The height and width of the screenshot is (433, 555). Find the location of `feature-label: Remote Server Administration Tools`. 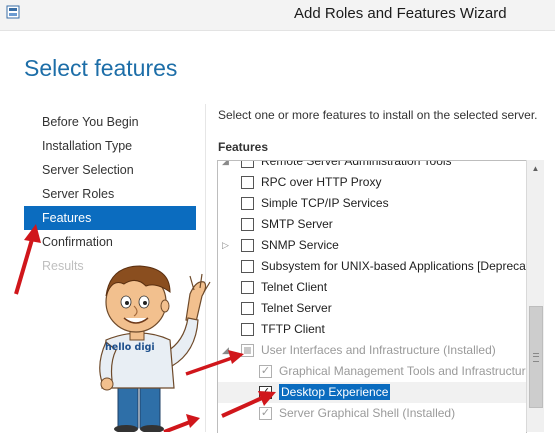

feature-label: Remote Server Administration Tools is located at coordinates (356, 164).